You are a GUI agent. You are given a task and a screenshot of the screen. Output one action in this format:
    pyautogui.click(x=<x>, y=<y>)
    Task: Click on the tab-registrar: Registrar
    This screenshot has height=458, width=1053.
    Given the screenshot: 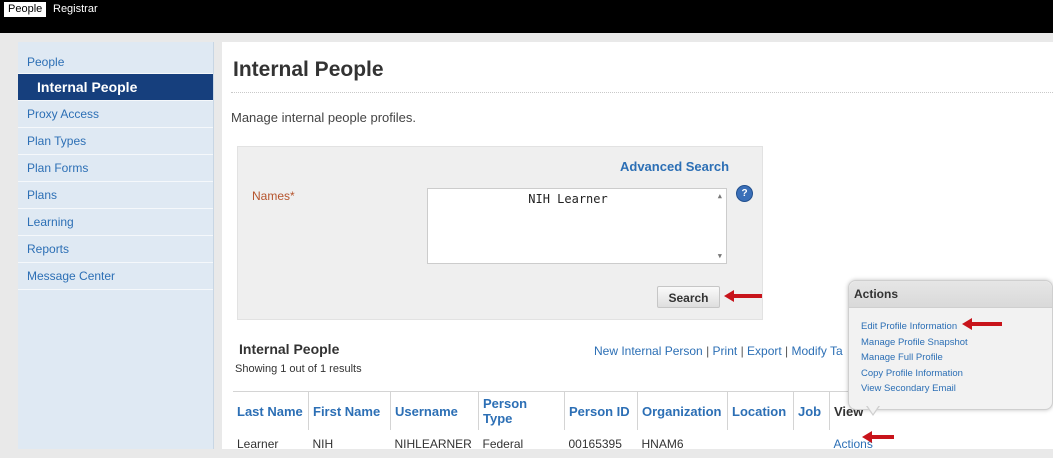 What is the action you would take?
    pyautogui.click(x=75, y=9)
    